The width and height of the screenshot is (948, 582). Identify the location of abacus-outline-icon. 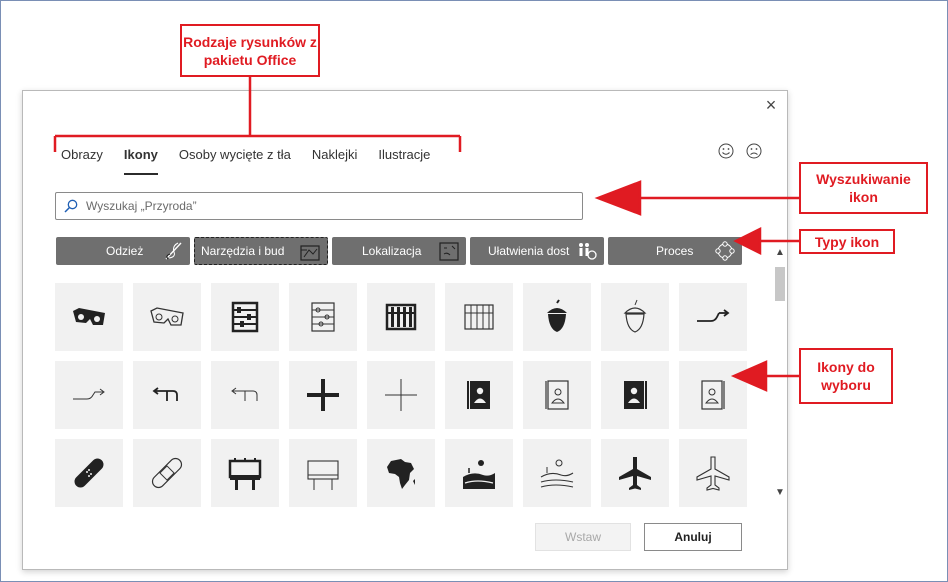
(323, 317).